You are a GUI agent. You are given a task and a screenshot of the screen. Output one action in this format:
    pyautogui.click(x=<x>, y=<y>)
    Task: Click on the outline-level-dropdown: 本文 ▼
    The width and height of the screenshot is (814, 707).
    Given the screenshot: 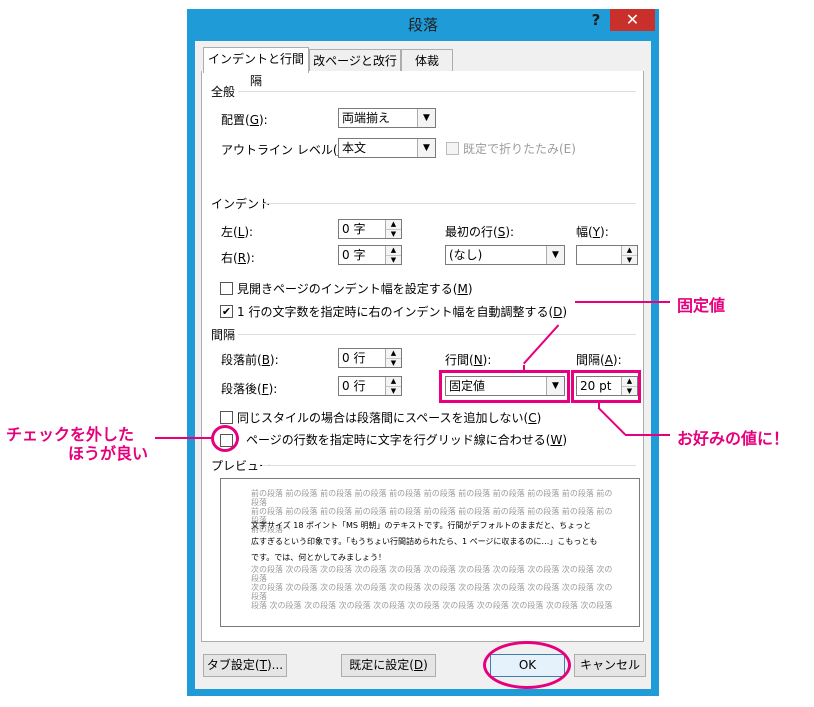 What is the action you would take?
    pyautogui.click(x=387, y=148)
    